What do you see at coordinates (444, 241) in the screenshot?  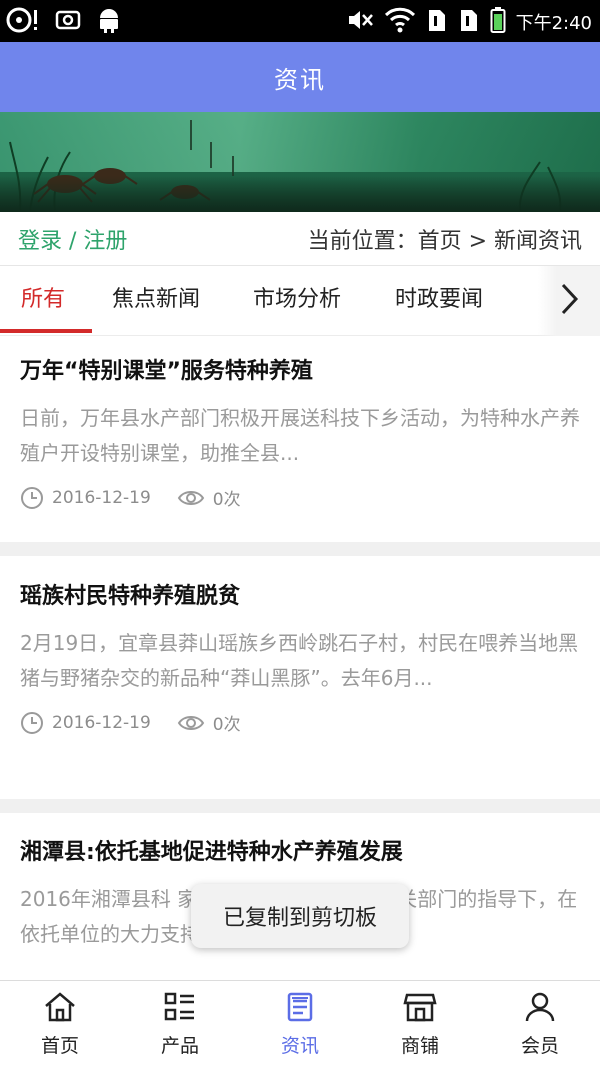 I see `breadcrumb: 当前位置：首页 > 新闻资讯` at bounding box center [444, 241].